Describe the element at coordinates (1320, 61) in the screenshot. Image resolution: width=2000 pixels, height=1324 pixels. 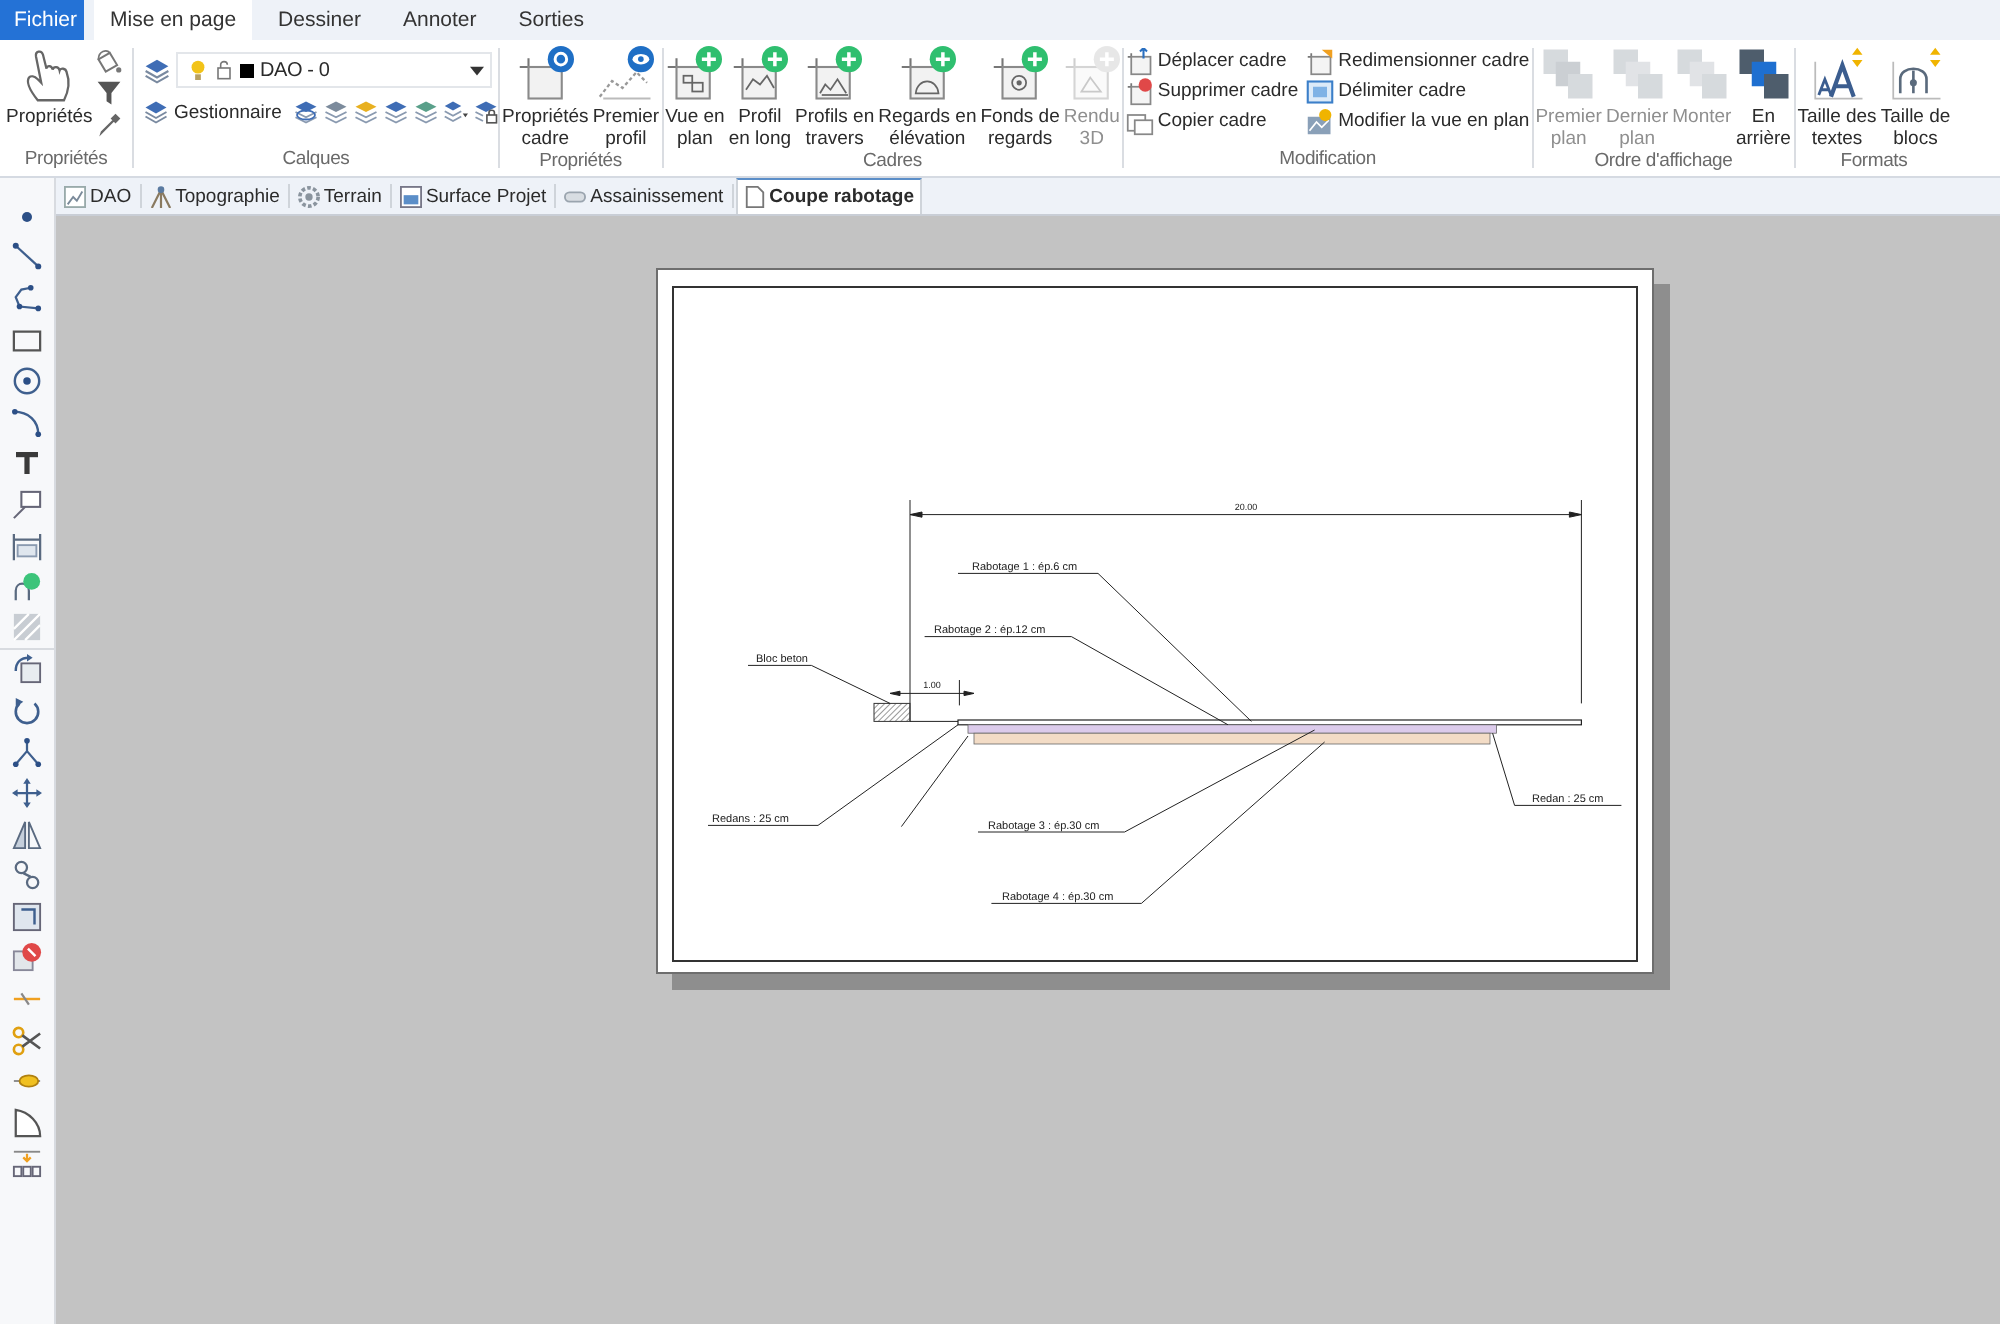
I see `frame-resize-icon` at that location.